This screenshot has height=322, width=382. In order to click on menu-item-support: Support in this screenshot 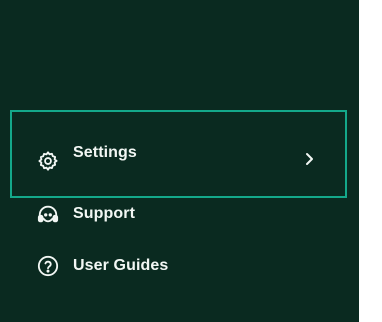, I will do `click(179, 214)`.